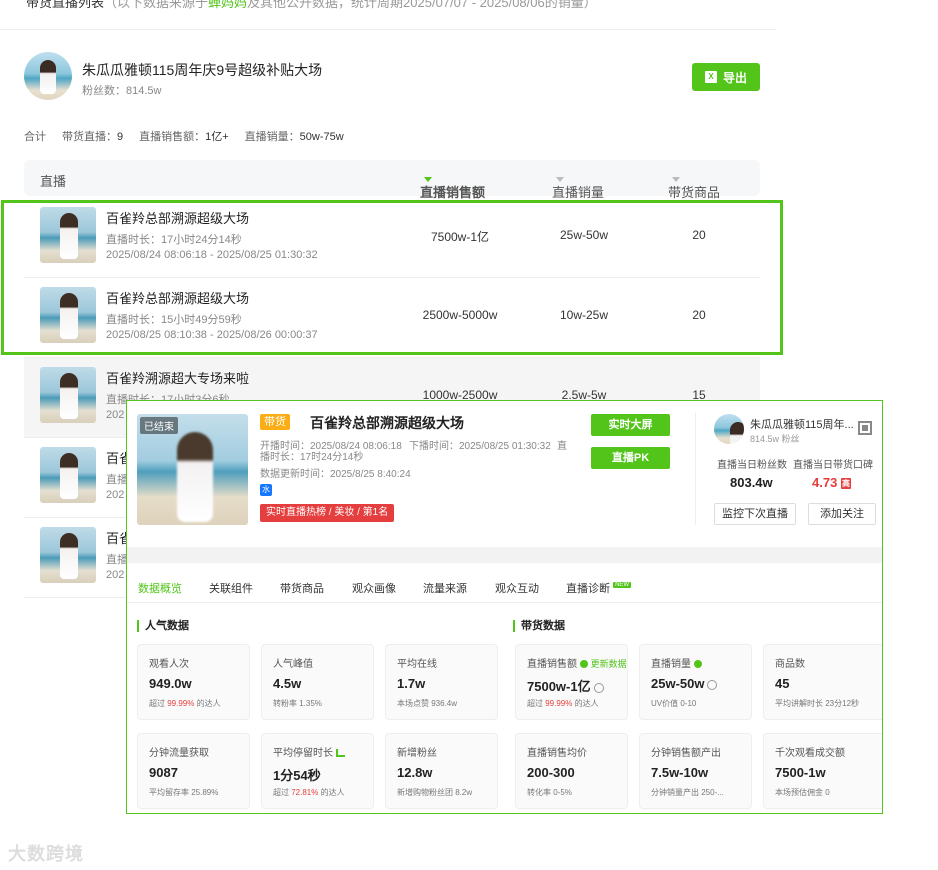  What do you see at coordinates (202, 70) in the screenshot?
I see `anchor-name: 朱瓜瓜雅顿115周年庆9号超级补贴大场` at bounding box center [202, 70].